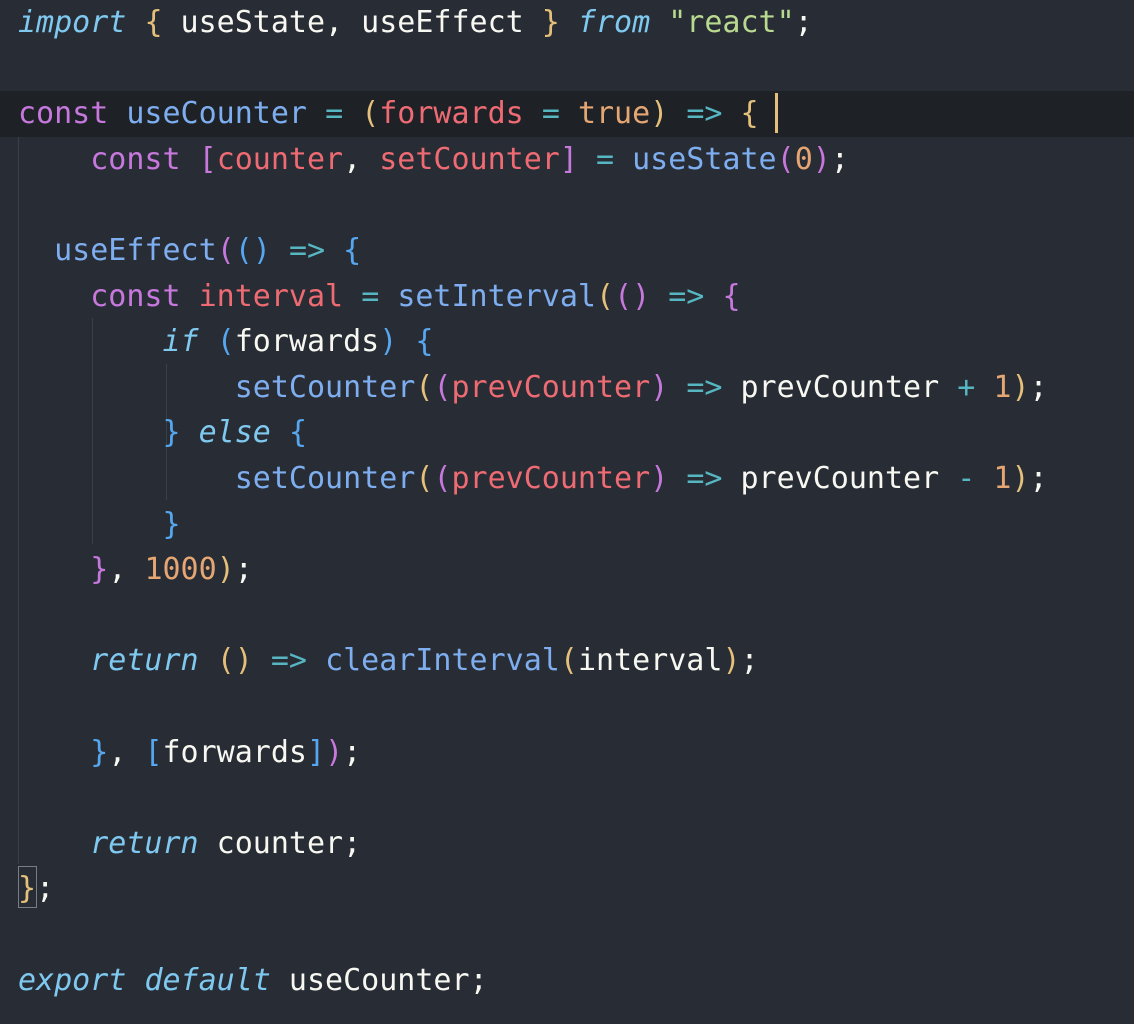 The image size is (1134, 1024). Describe the element at coordinates (567, 251) in the screenshot. I see `code-line: useEffect(() => {` at that location.